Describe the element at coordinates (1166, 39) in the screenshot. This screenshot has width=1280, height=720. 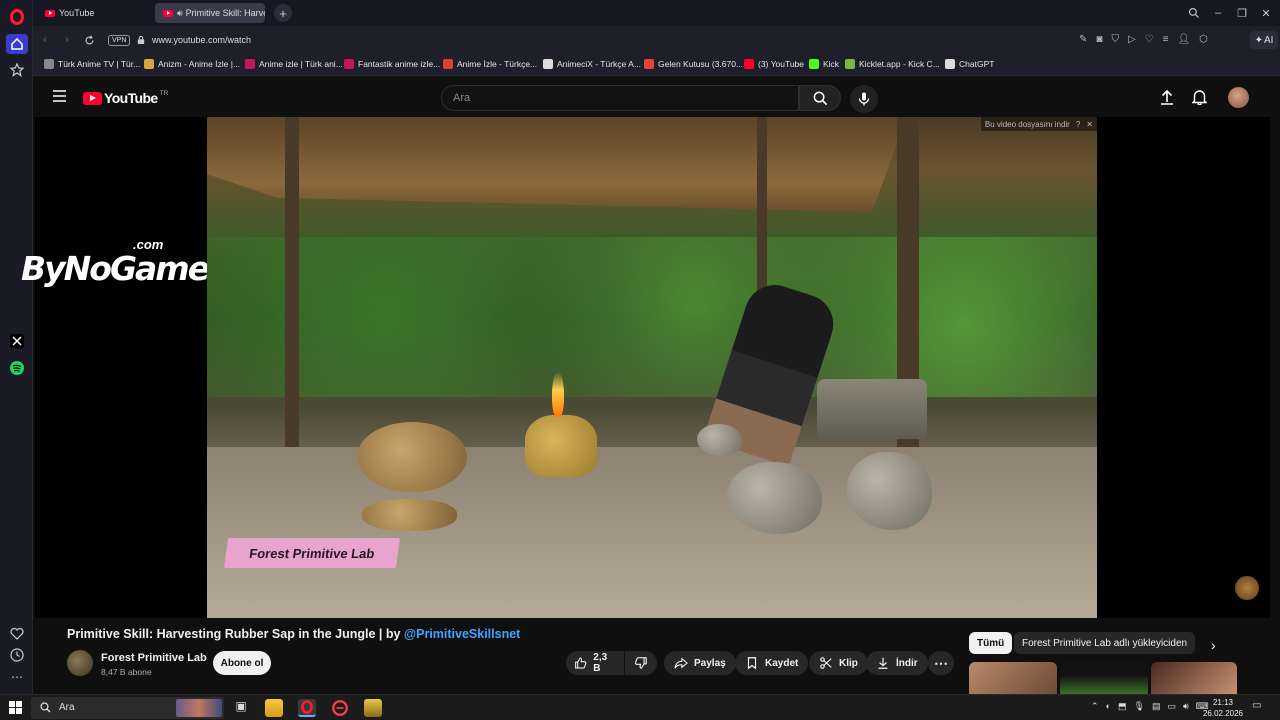
I see `menu-icon: ≡` at that location.